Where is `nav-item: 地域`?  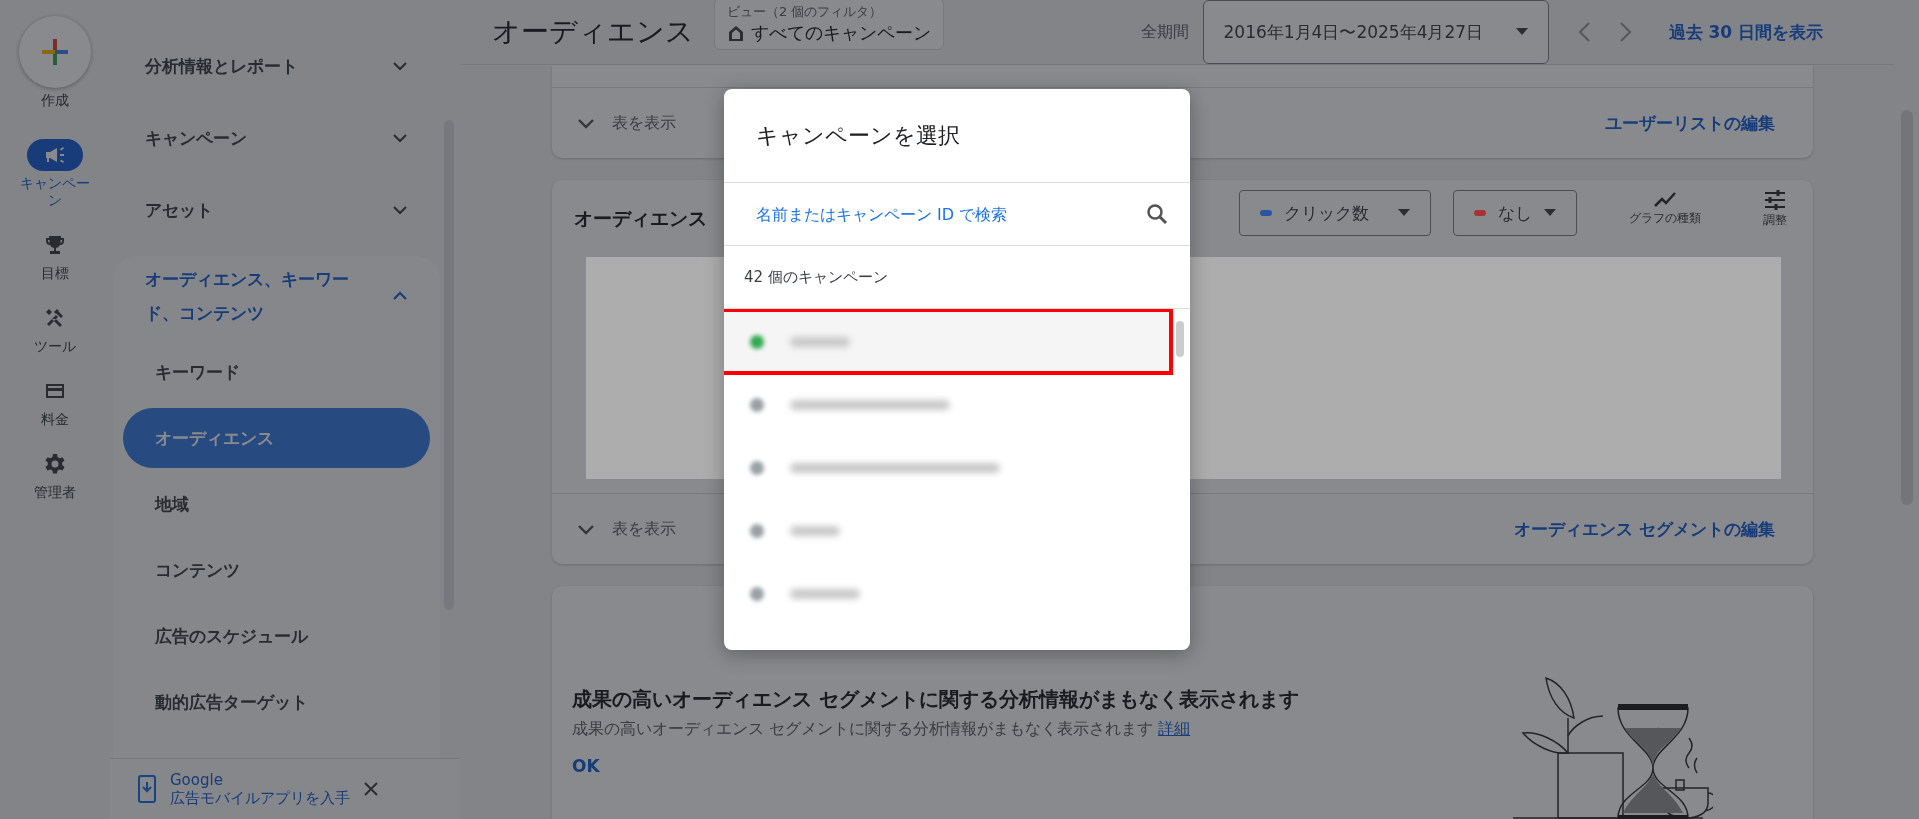 nav-item: 地域 is located at coordinates (276, 504).